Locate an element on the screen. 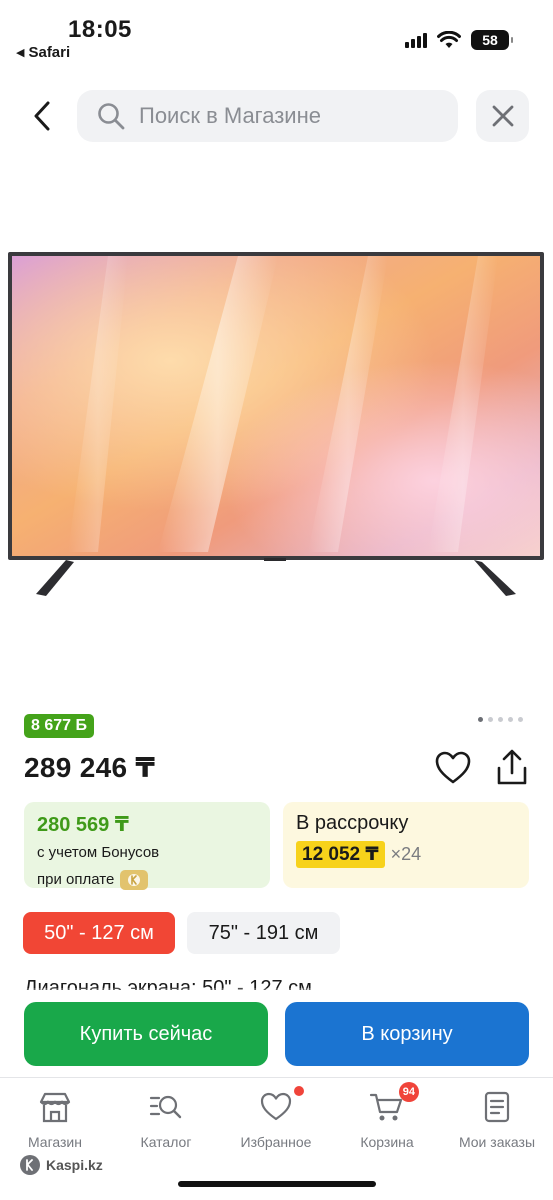  tab-favorites: Избранное is located at coordinates (276, 1118).